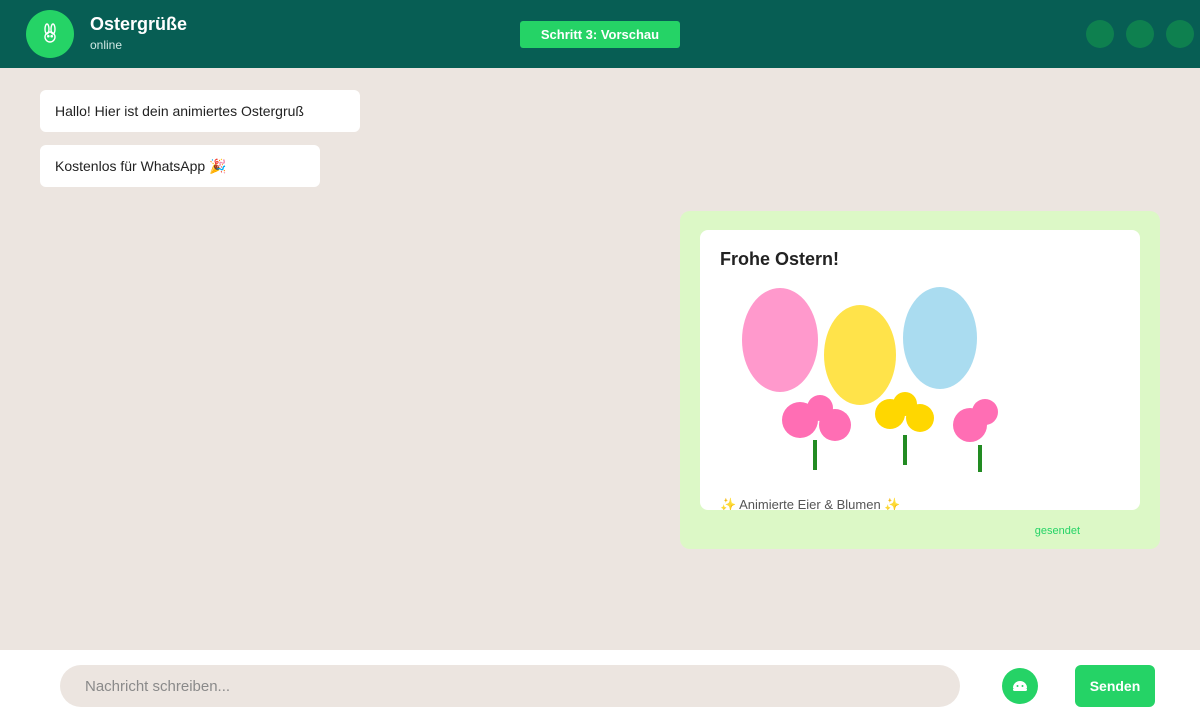  I want to click on composer-bar: Senden, so click(600, 685).